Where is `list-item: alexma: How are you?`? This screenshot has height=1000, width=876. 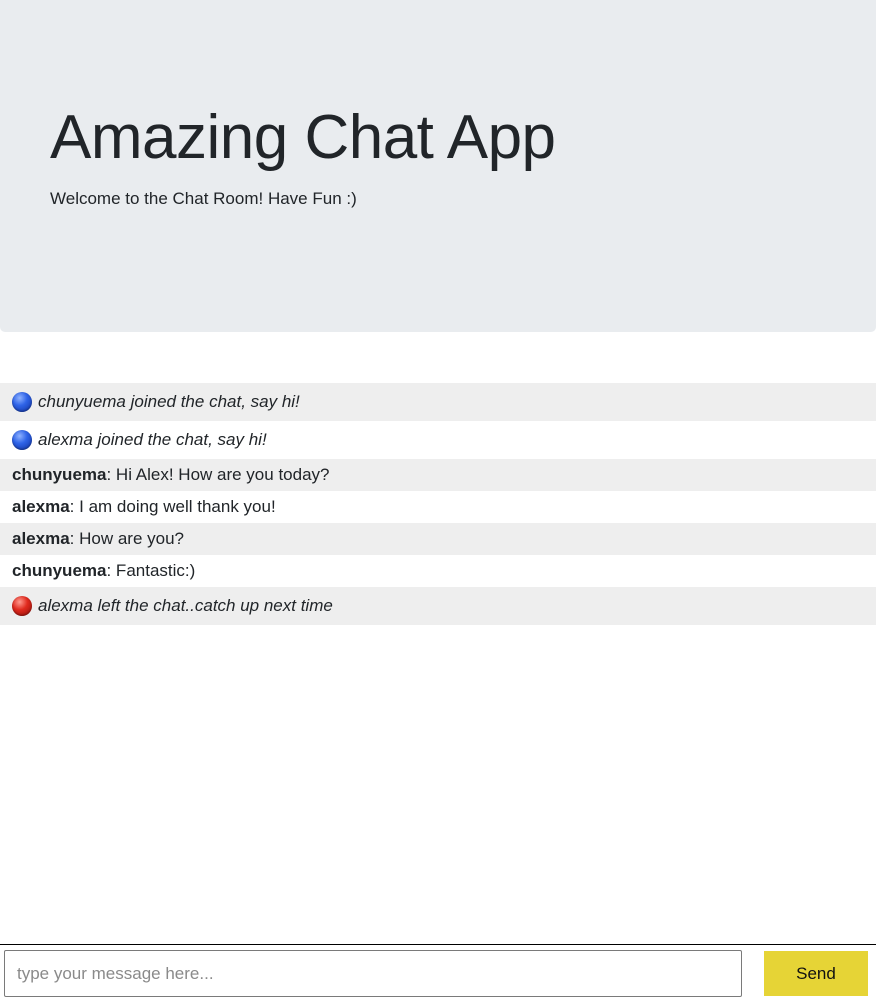 list-item: alexma: How are you? is located at coordinates (438, 539).